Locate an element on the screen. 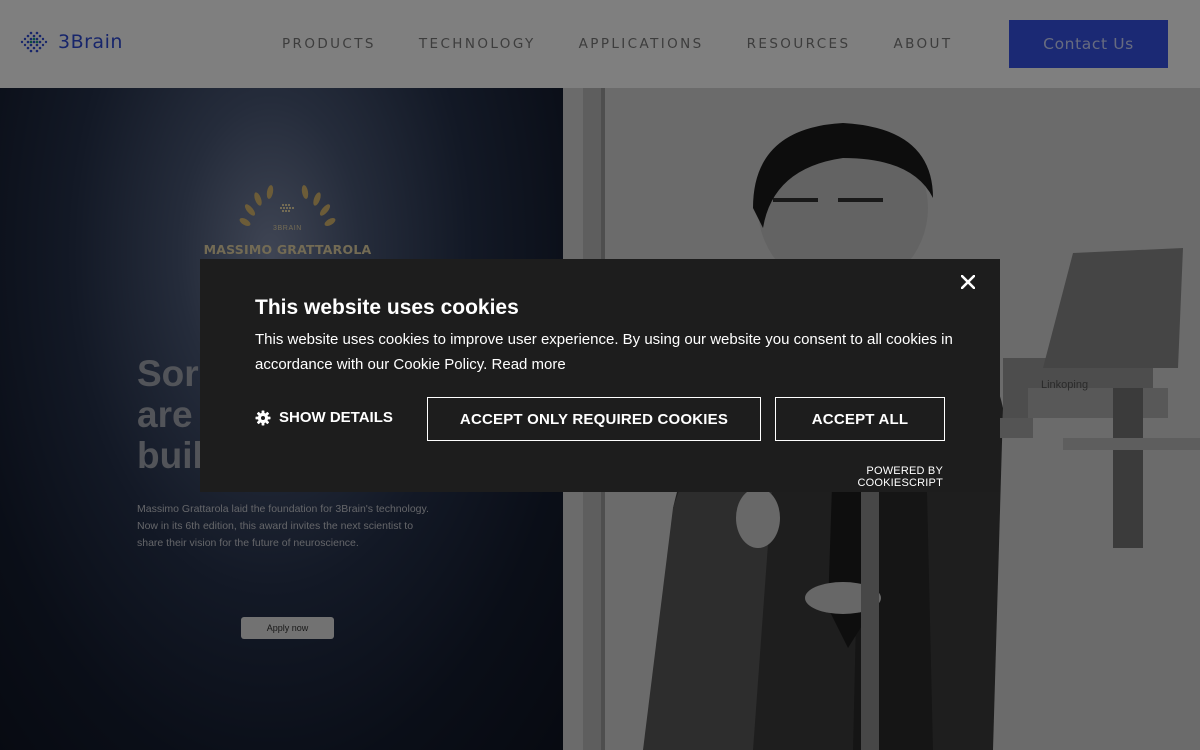 The height and width of the screenshot is (750, 1200). close-icon is located at coordinates (968, 282).